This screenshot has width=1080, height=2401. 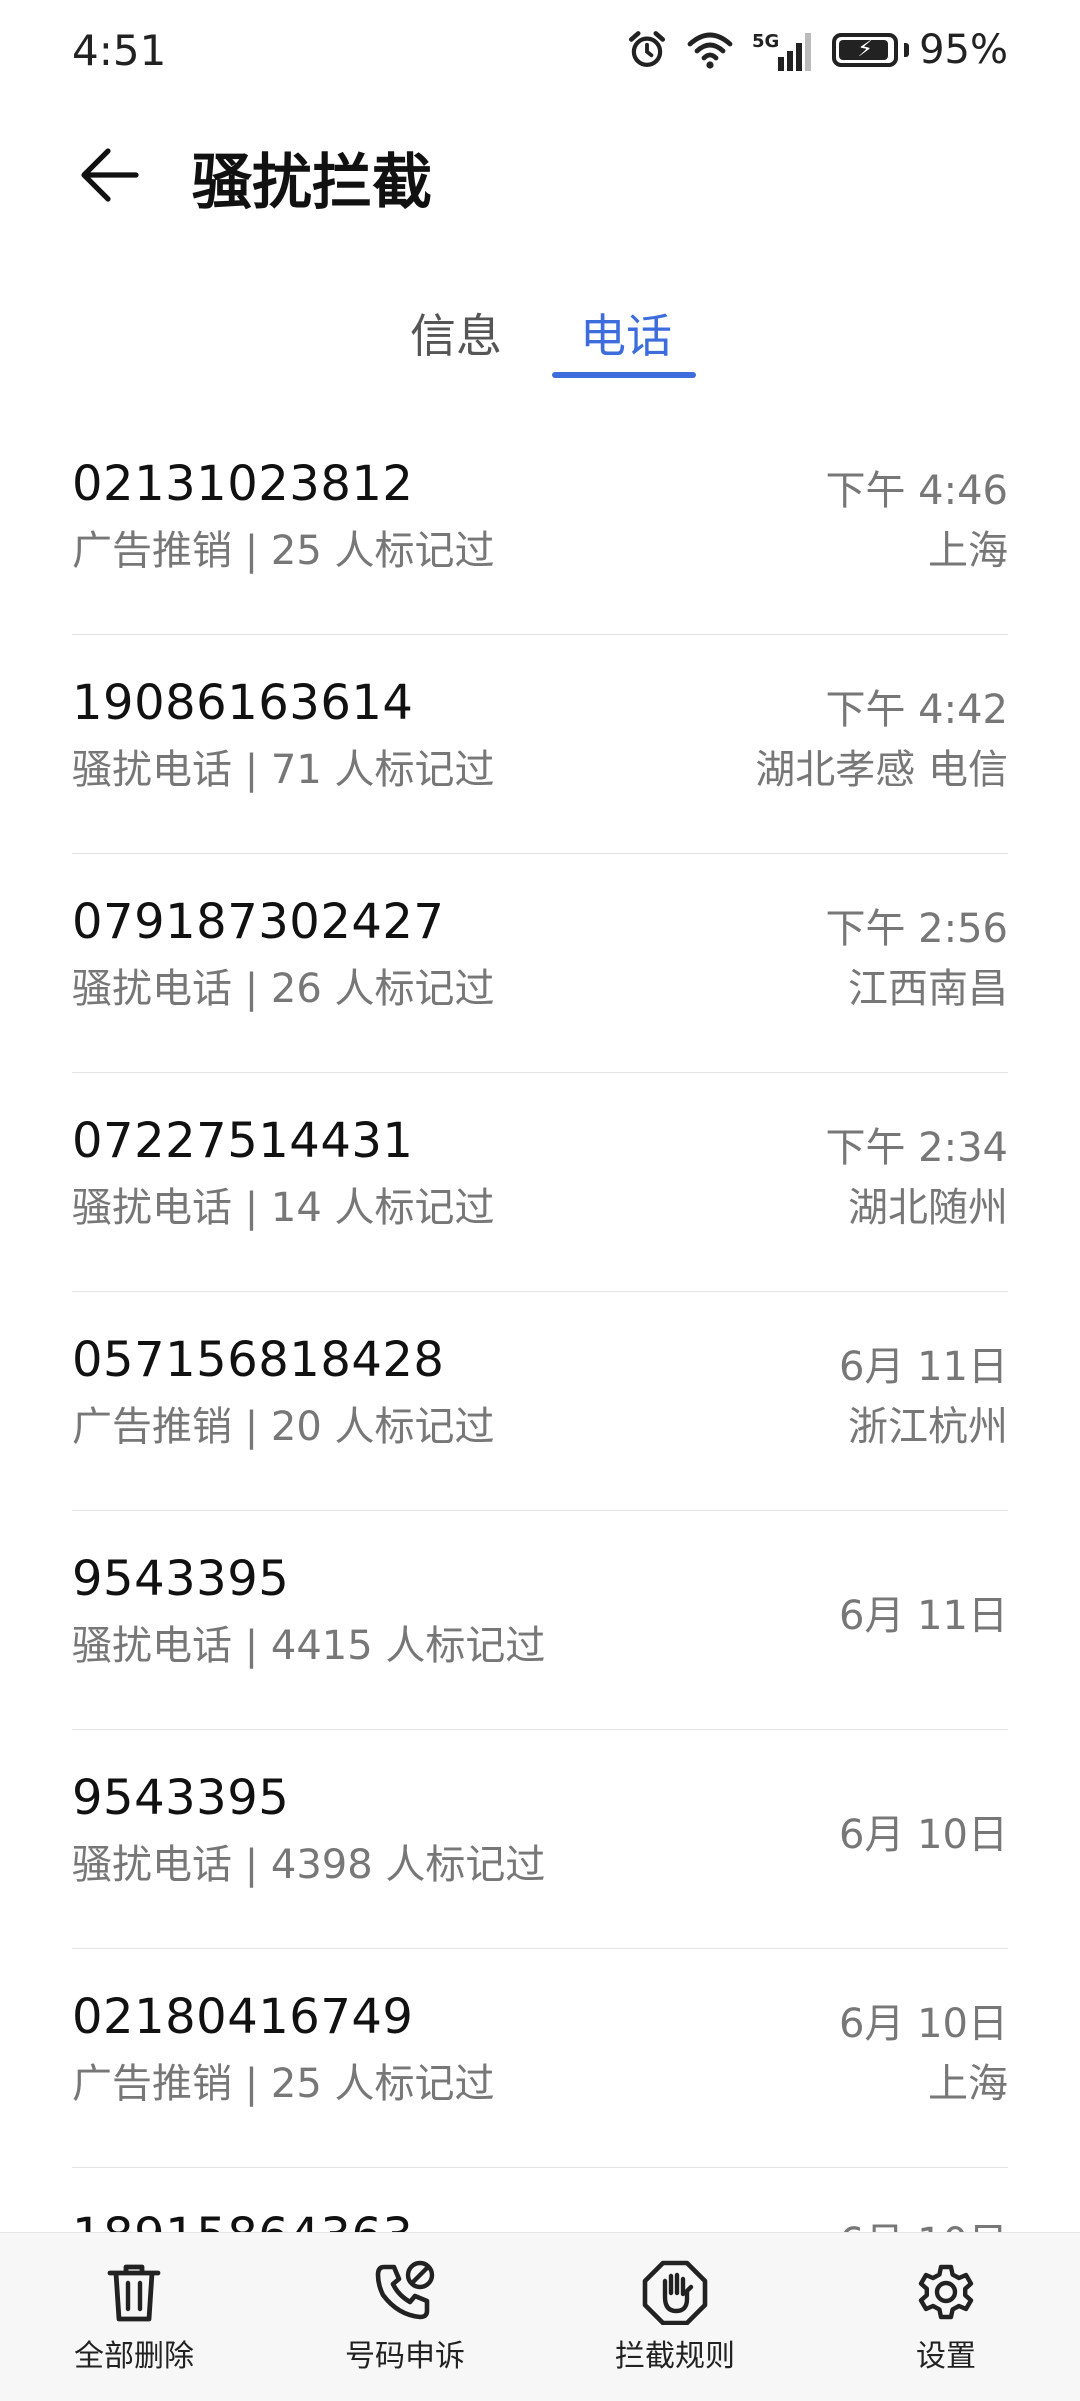 I want to click on gear-icon, so click(x=946, y=2292).